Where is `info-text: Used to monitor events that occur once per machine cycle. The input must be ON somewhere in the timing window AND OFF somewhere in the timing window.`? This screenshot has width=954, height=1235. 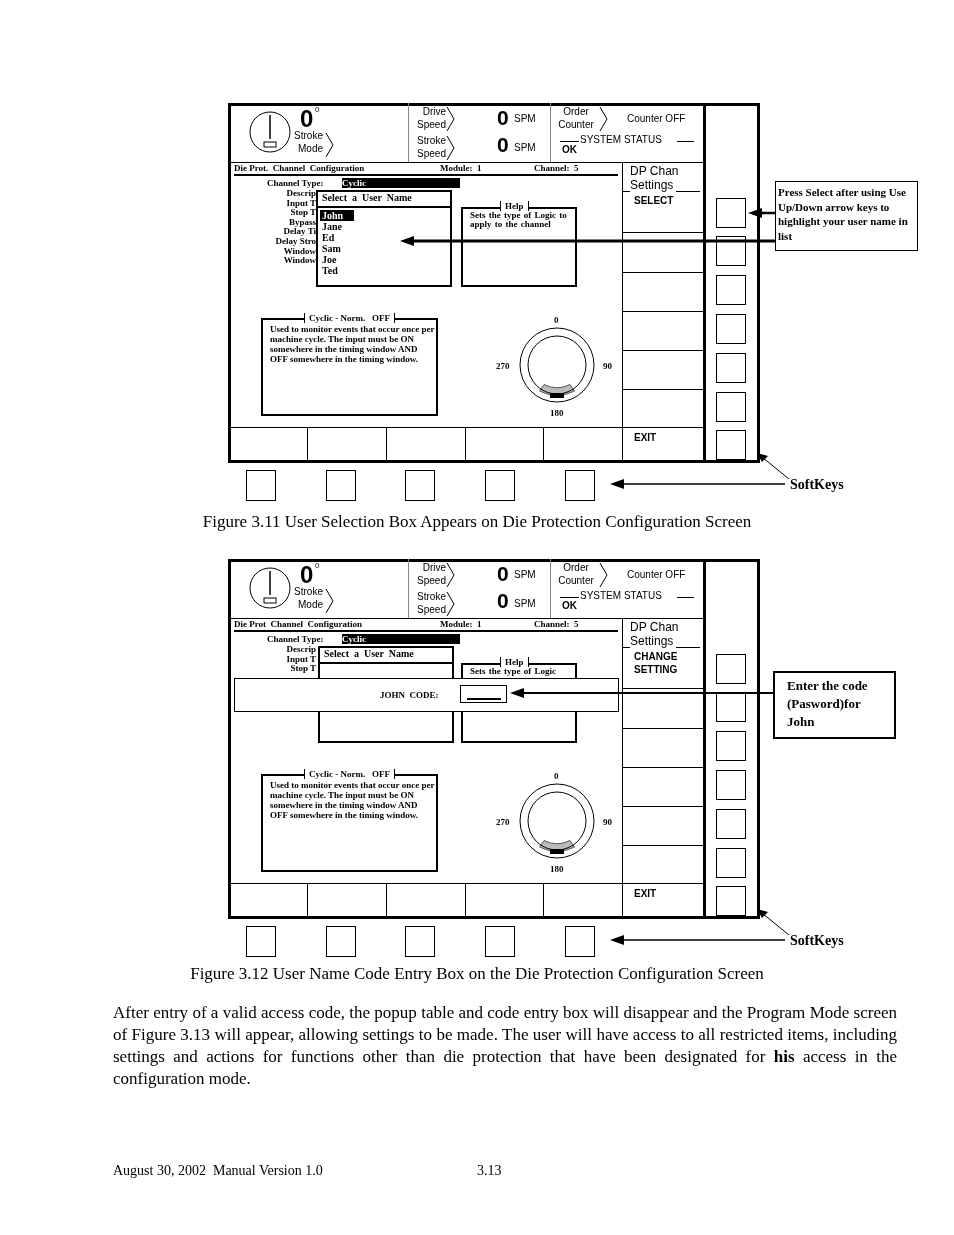
info-text: Used to monitor events that occur once per machine cycle. The input must be ON somewhere in the timing window AND OFF somewhere in the timing window. is located at coordinates (352, 344).